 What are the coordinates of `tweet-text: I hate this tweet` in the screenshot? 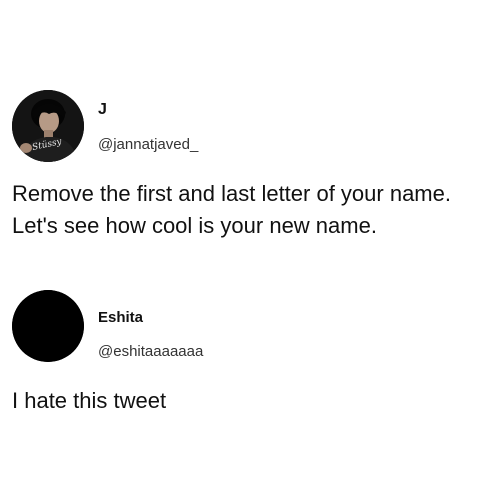 It's located at (89, 400).